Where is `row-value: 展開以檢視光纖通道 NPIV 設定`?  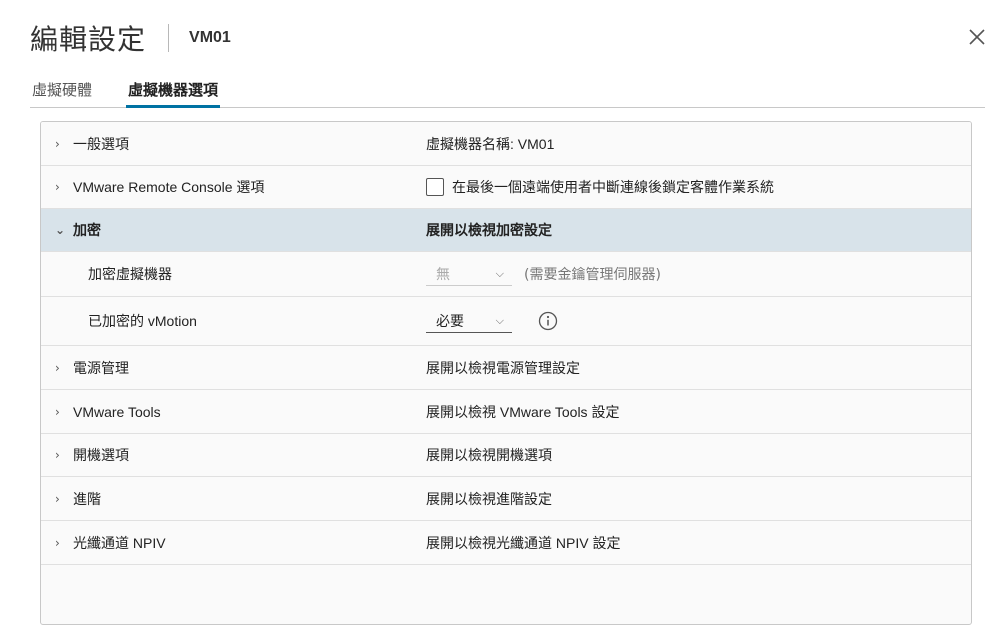
row-value: 展開以檢視光纖通道 NPIV 設定 is located at coordinates (523, 542).